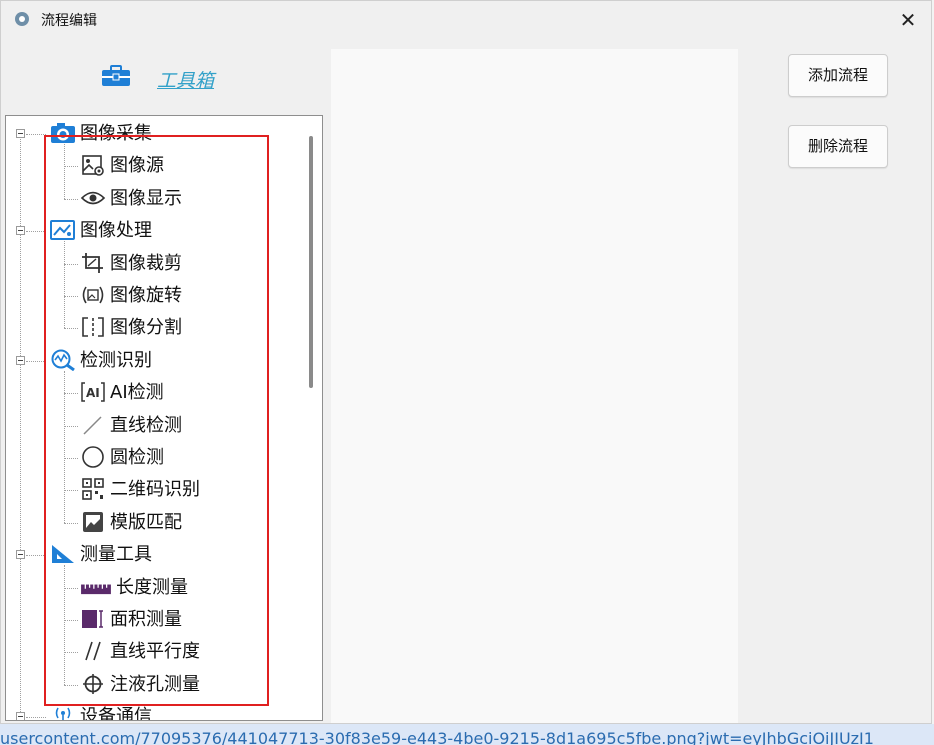 This screenshot has height=745, width=934. What do you see at coordinates (69, 21) in the screenshot?
I see `window-title: 流程编辑` at bounding box center [69, 21].